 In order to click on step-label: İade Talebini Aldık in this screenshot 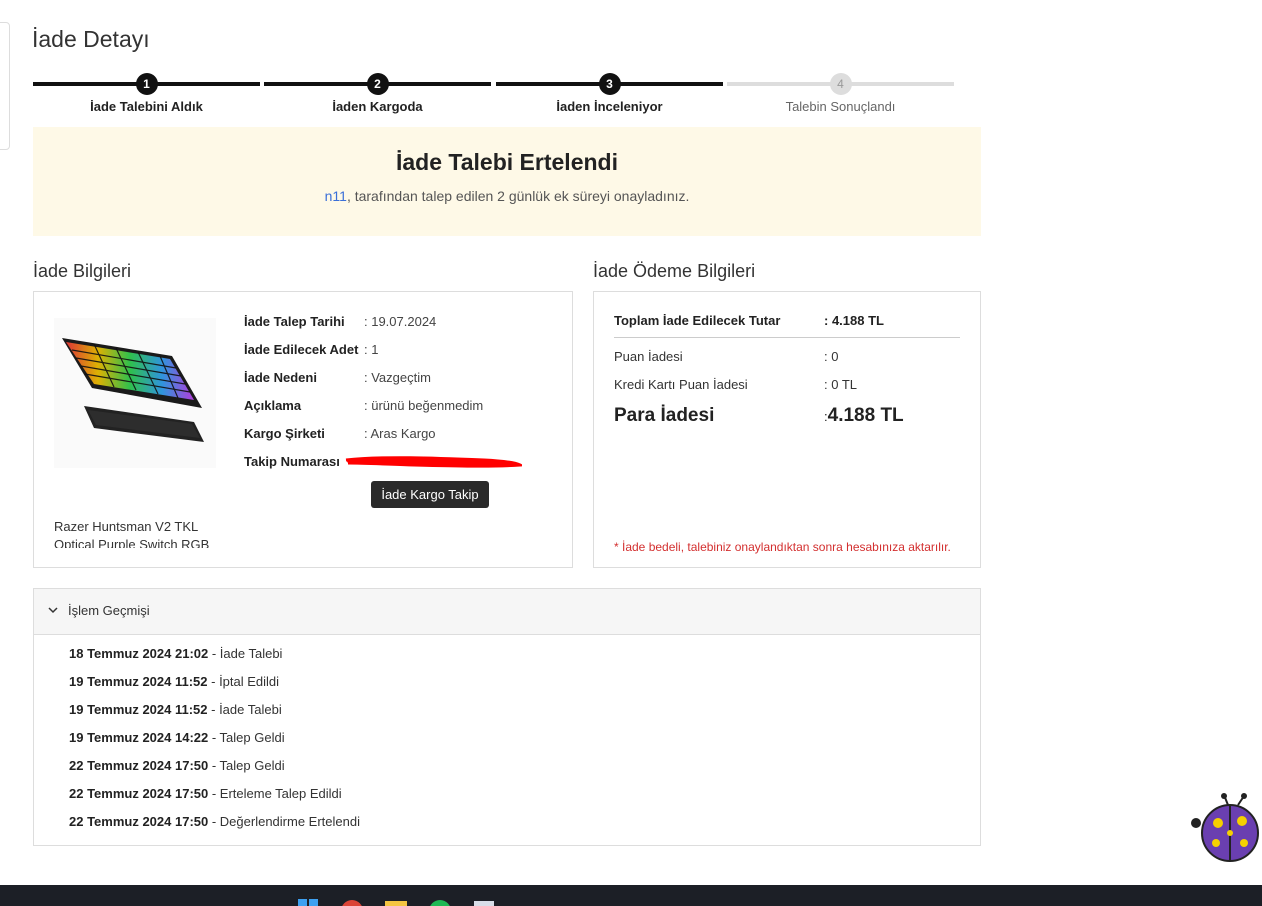, I will do `click(146, 106)`.